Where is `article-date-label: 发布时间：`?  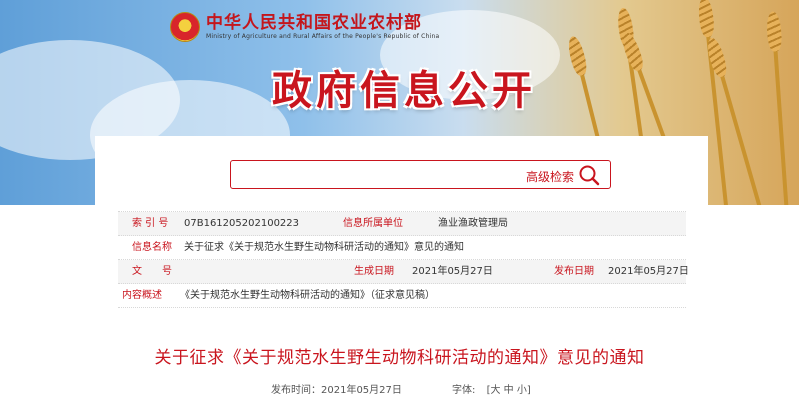 article-date-label: 发布时间： is located at coordinates (296, 390).